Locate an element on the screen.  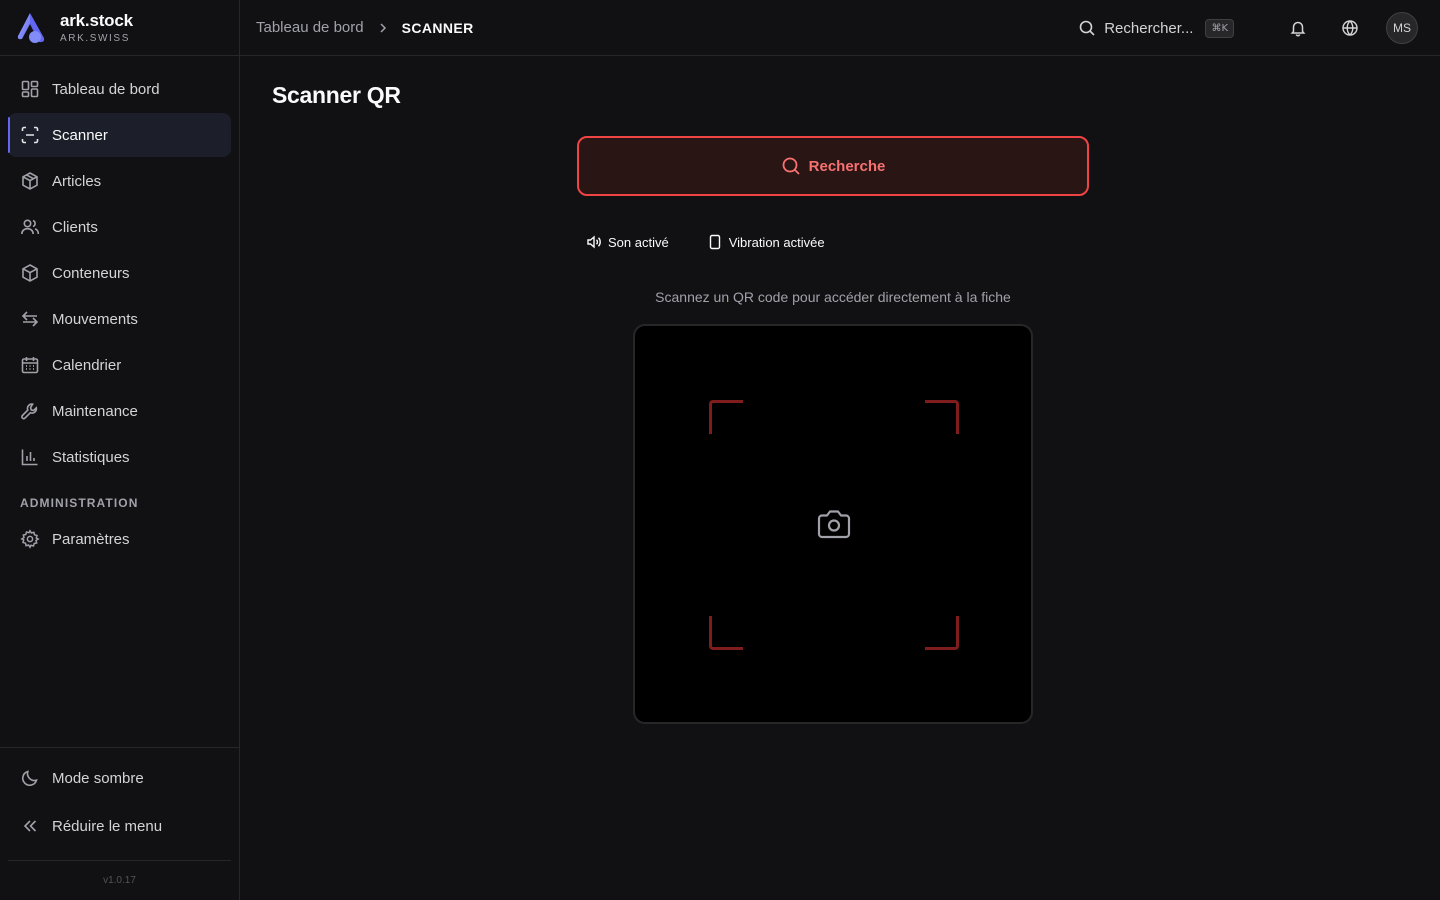
sidebar-item-label: Conteneurs is located at coordinates (91, 273).